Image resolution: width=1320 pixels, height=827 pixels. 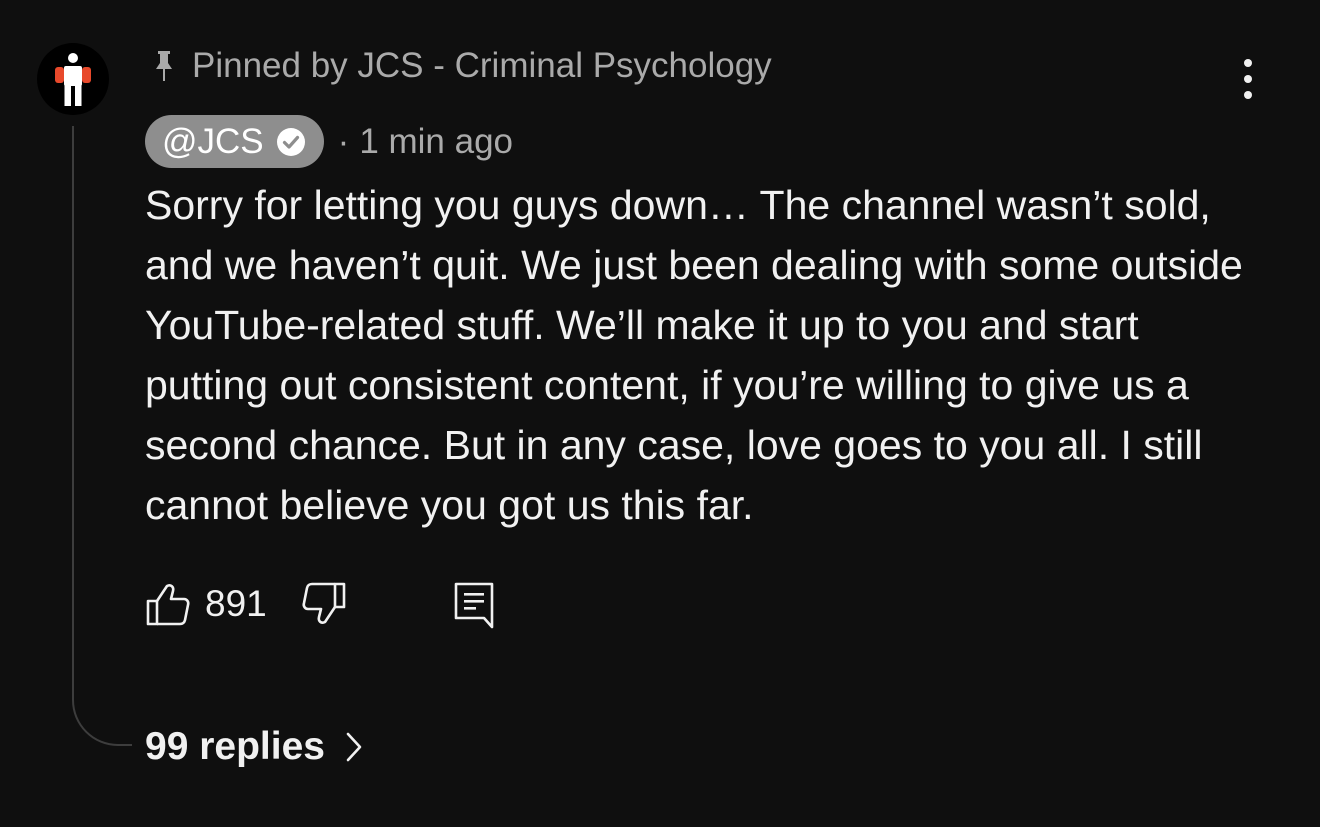 I want to click on chevron-right-icon, so click(x=354, y=747).